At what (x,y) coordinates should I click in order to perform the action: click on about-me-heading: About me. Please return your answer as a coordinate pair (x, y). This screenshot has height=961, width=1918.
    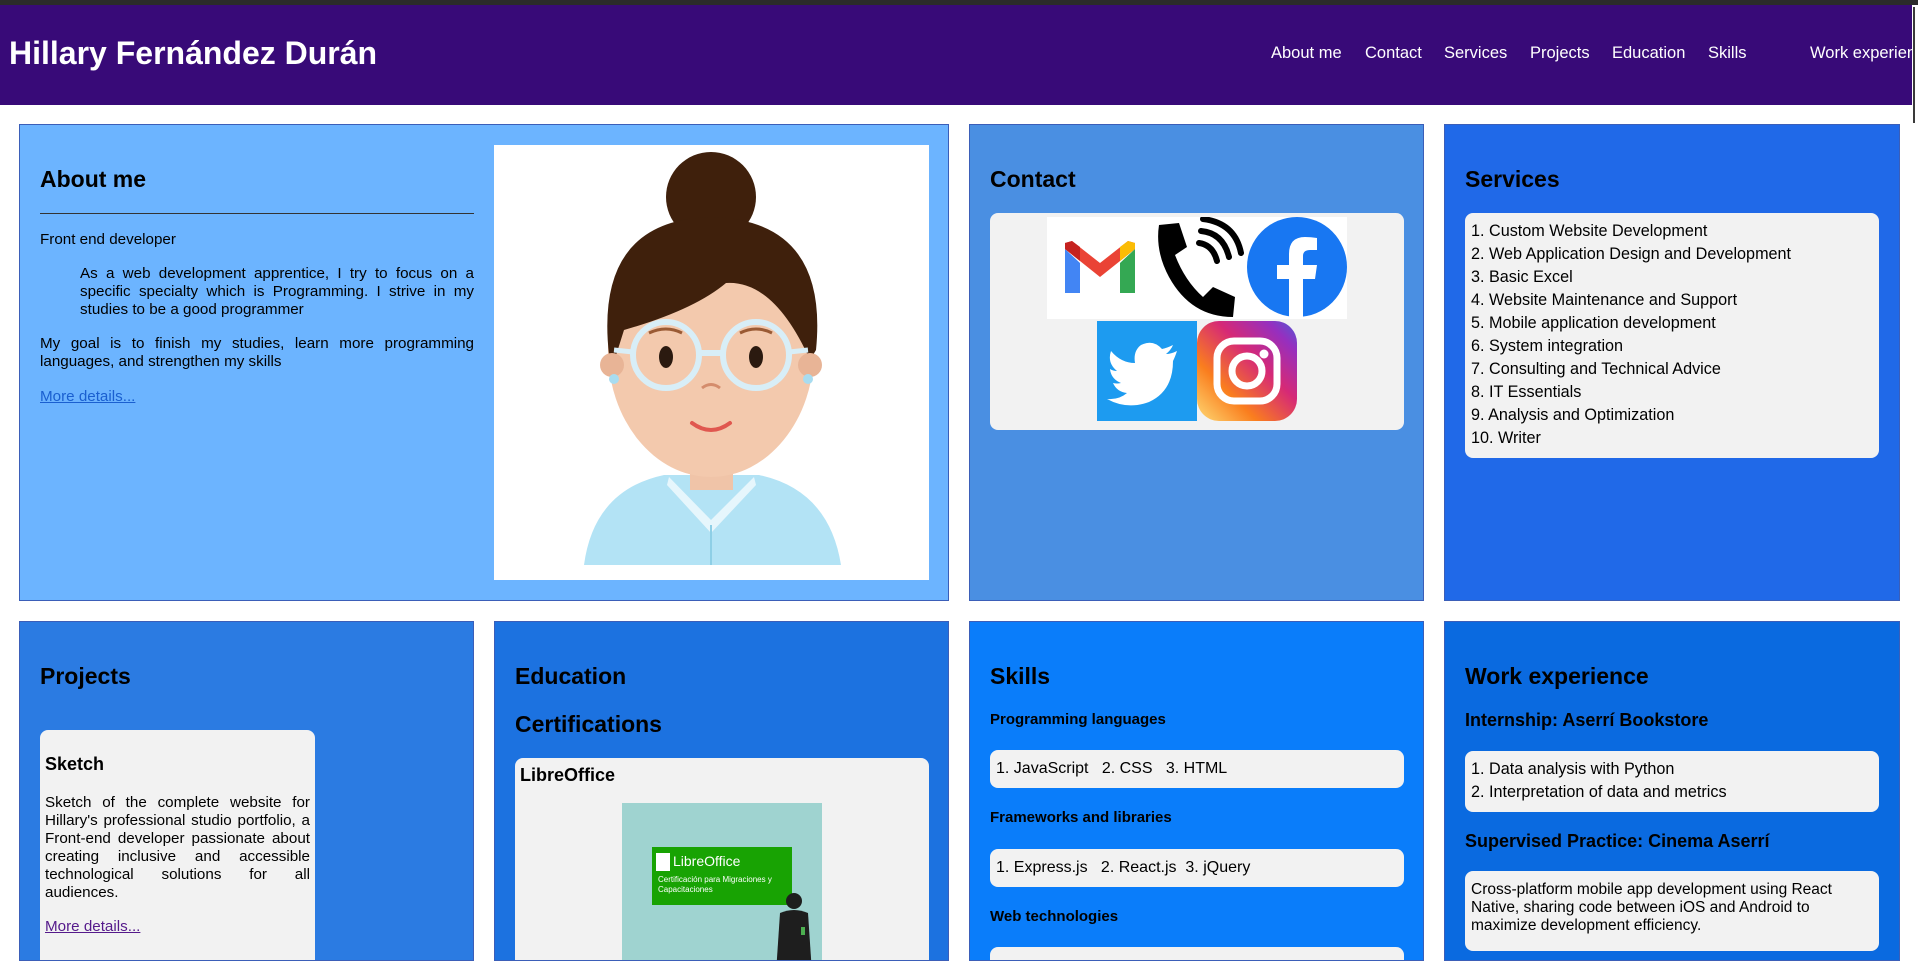
    Looking at the image, I should click on (93, 179).